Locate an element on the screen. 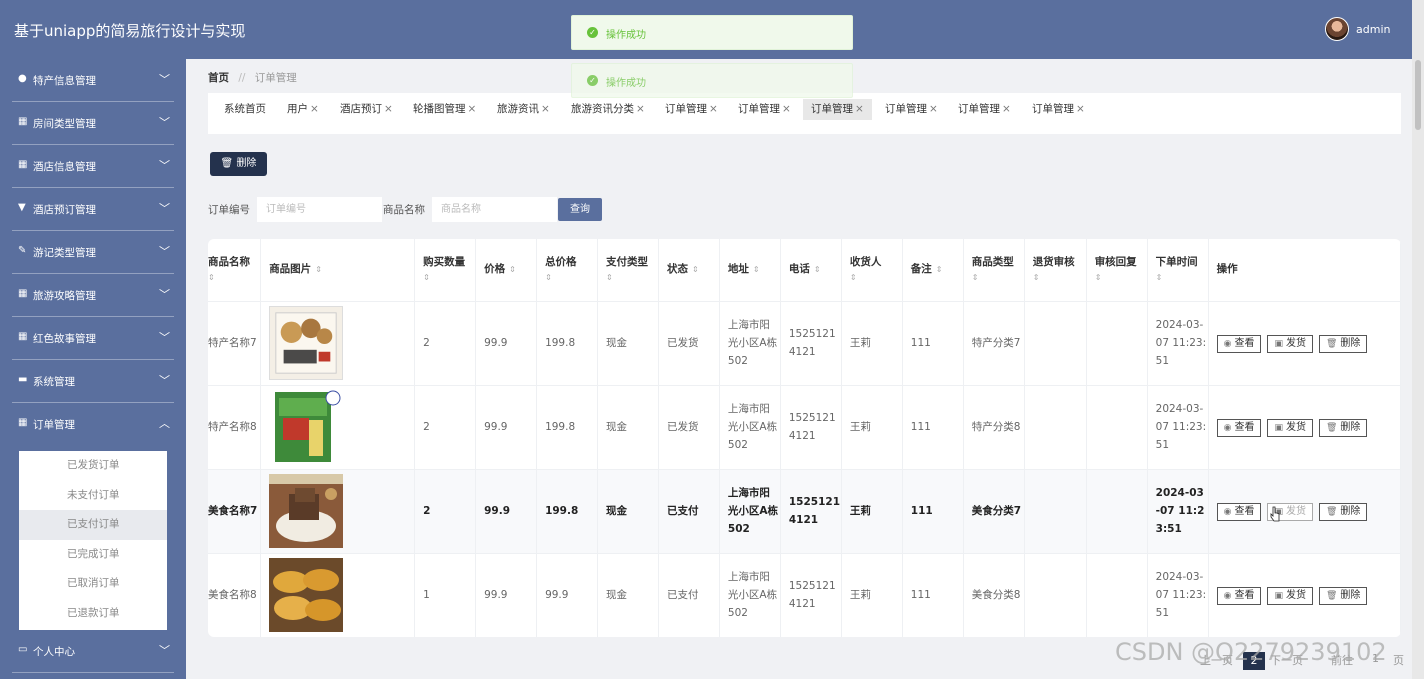 The width and height of the screenshot is (1424, 679). tab-home: 系统首页 is located at coordinates (245, 109).